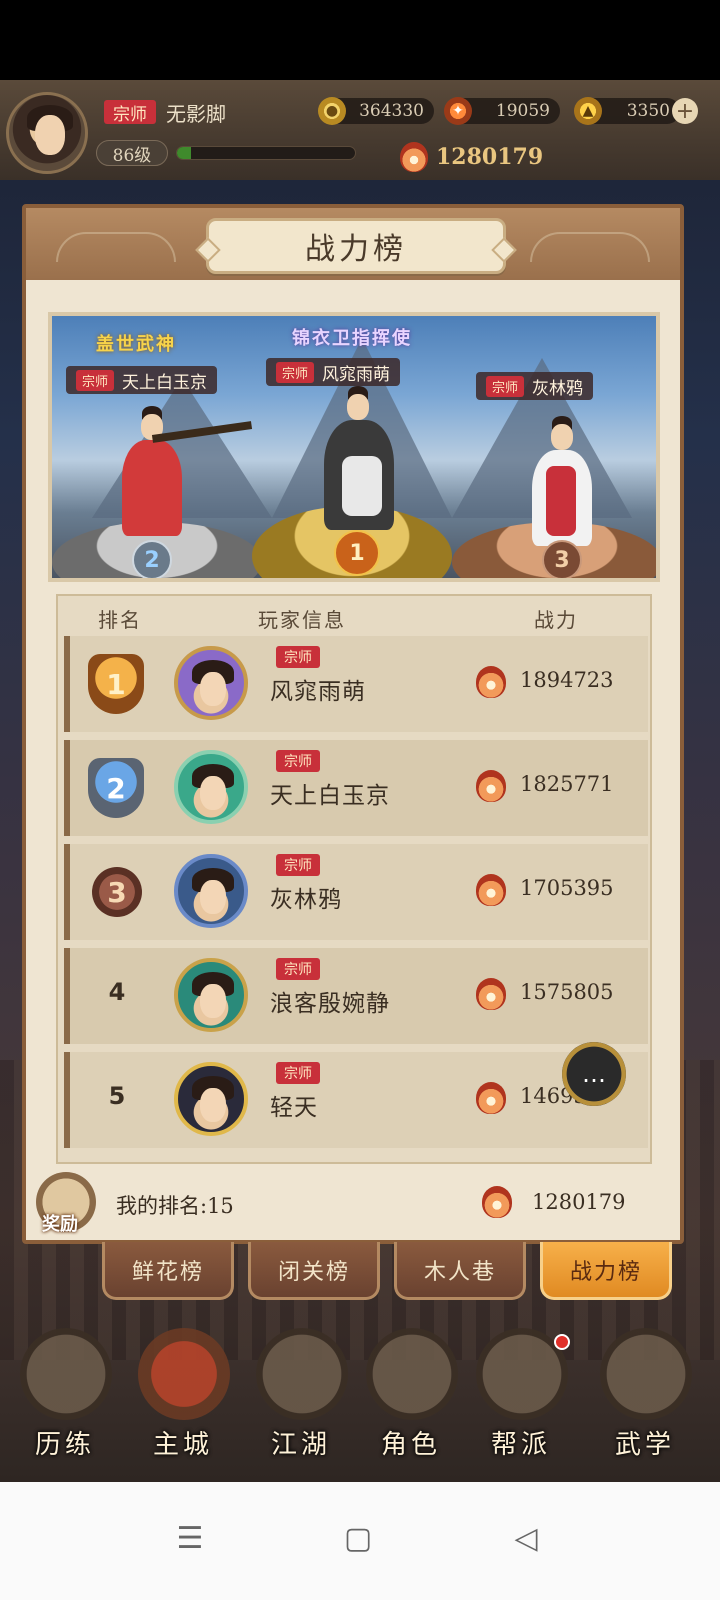 The width and height of the screenshot is (720, 1600). Describe the element at coordinates (391, 111) in the screenshot. I see `coin-value: 364330` at that location.